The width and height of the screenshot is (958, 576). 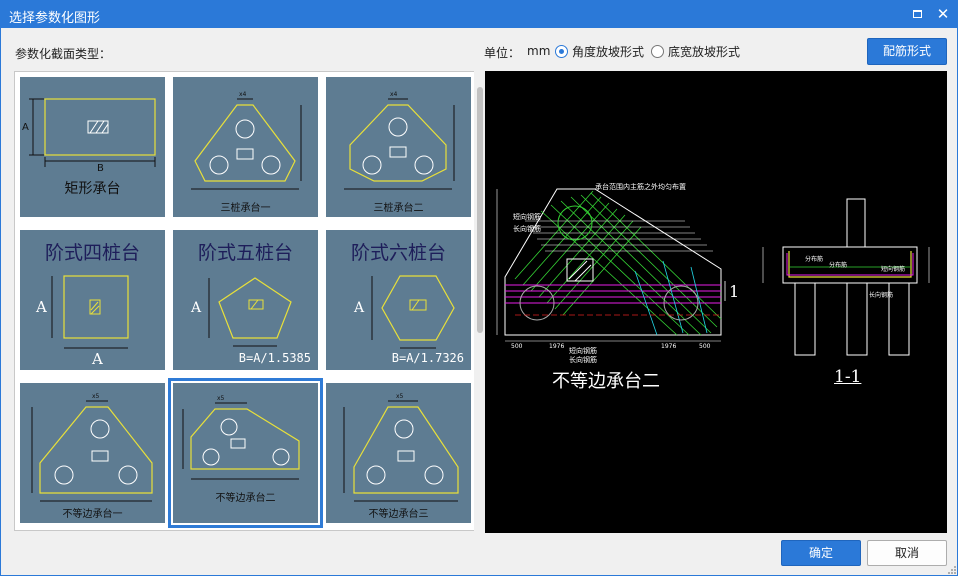 I want to click on radio-angle-slope-label: 角度放坡形式, so click(x=608, y=51).